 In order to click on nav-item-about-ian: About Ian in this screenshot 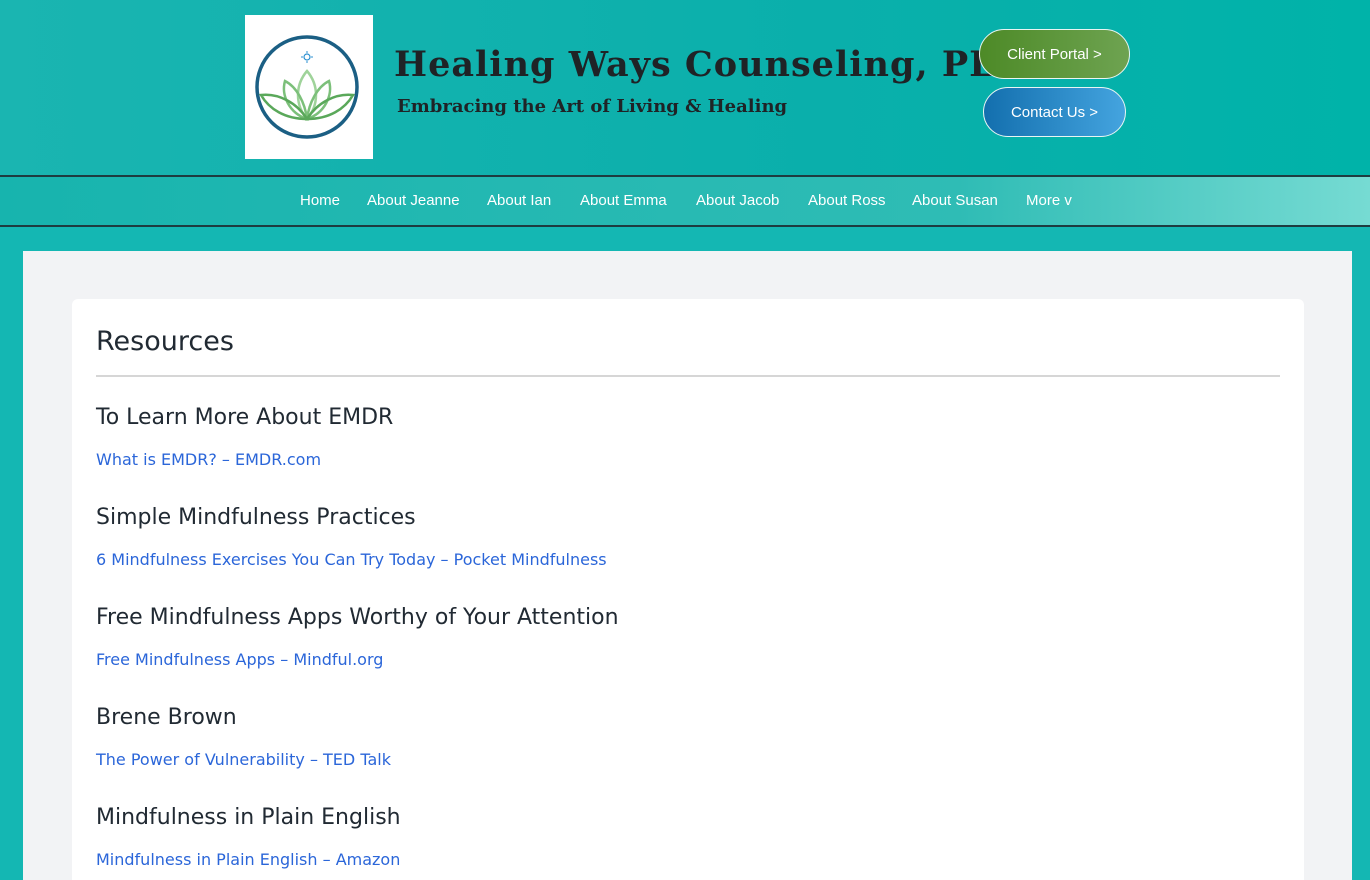, I will do `click(519, 200)`.